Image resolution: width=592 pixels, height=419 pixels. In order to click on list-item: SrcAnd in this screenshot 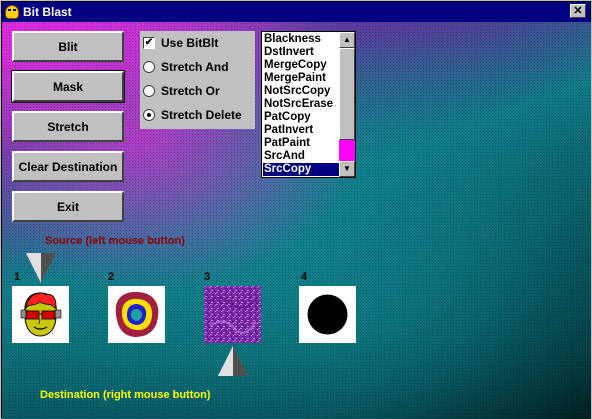, I will do `click(301, 156)`.